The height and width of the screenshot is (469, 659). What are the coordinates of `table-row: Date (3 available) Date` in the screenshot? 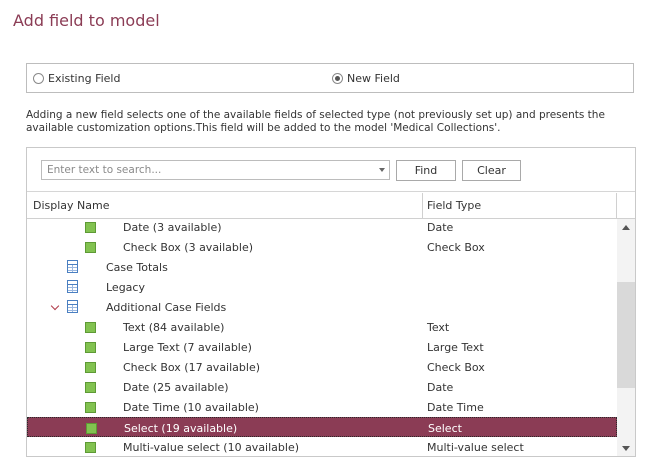 It's located at (322, 228).